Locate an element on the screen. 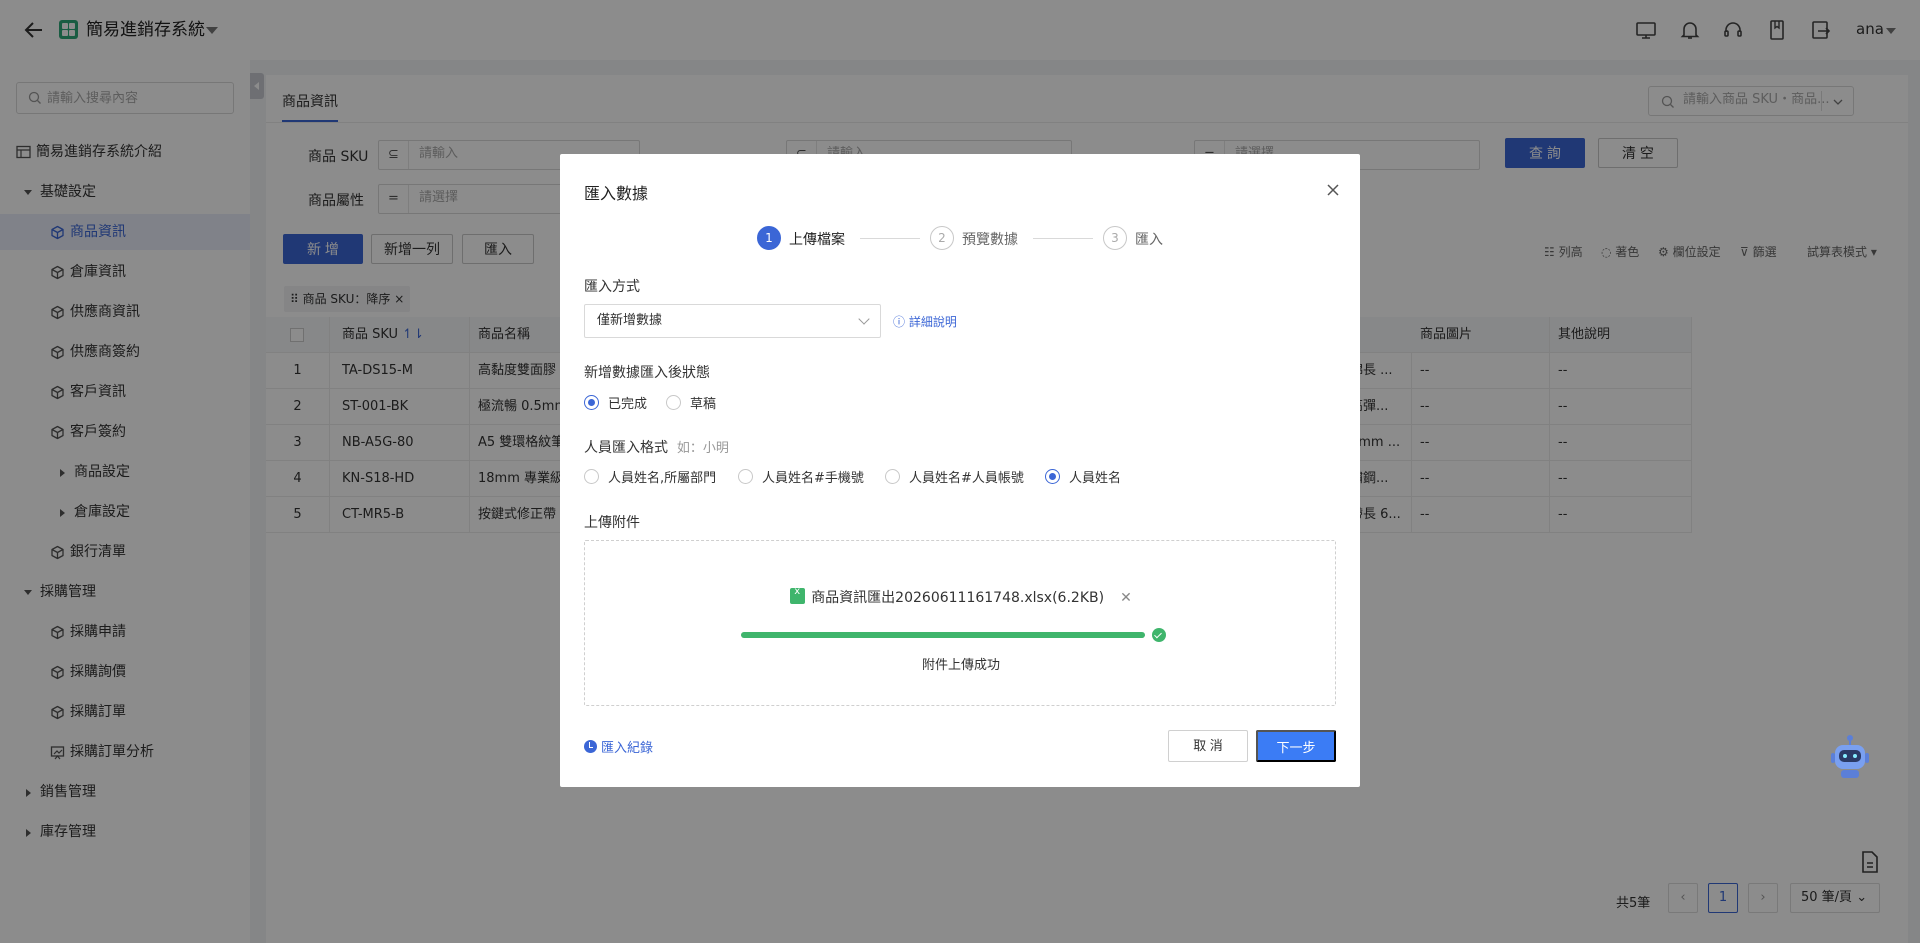 This screenshot has width=1920, height=943. person-format-label: 人員匯入格式 如：小明 is located at coordinates (656, 447).